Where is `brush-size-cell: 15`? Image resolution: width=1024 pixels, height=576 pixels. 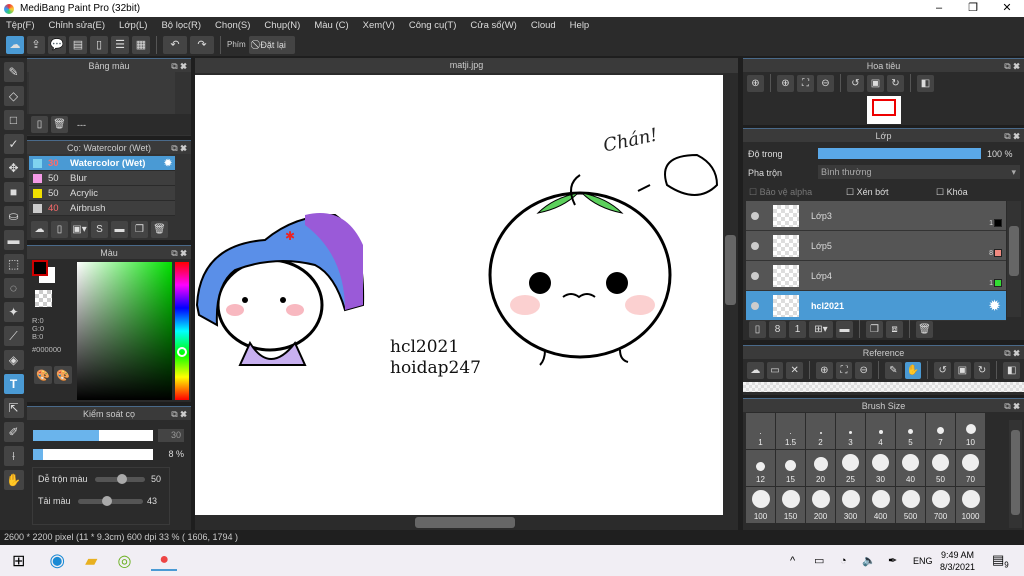 brush-size-cell: 15 is located at coordinates (790, 468).